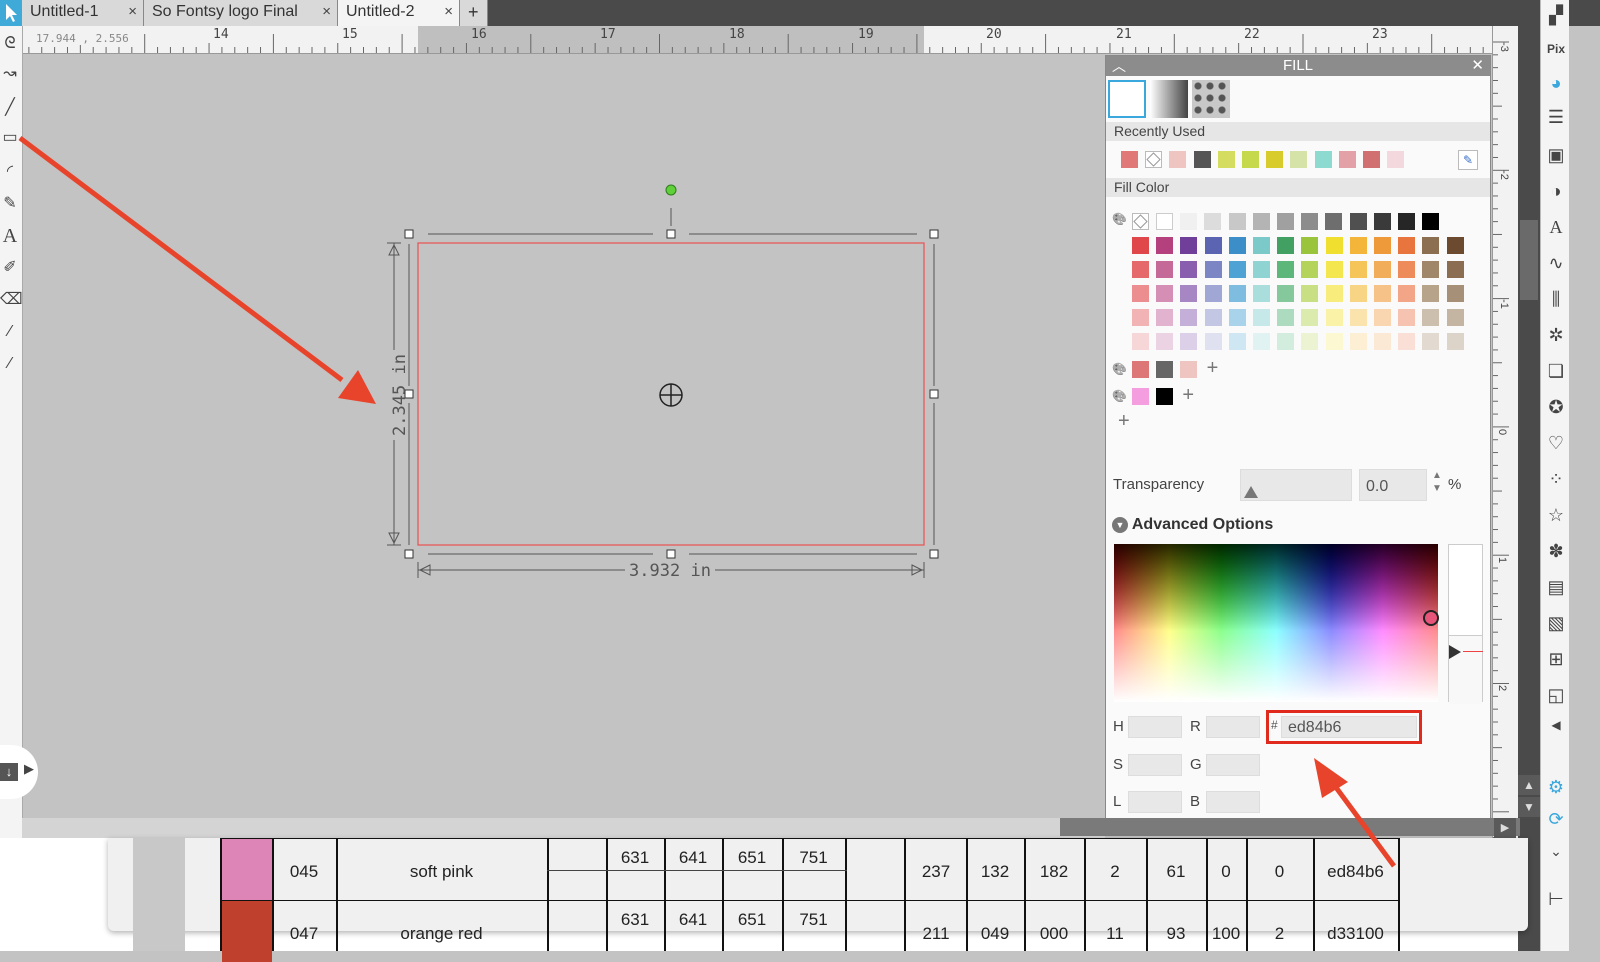 This screenshot has width=1600, height=962. I want to click on color-picker-marker, so click(1431, 618).